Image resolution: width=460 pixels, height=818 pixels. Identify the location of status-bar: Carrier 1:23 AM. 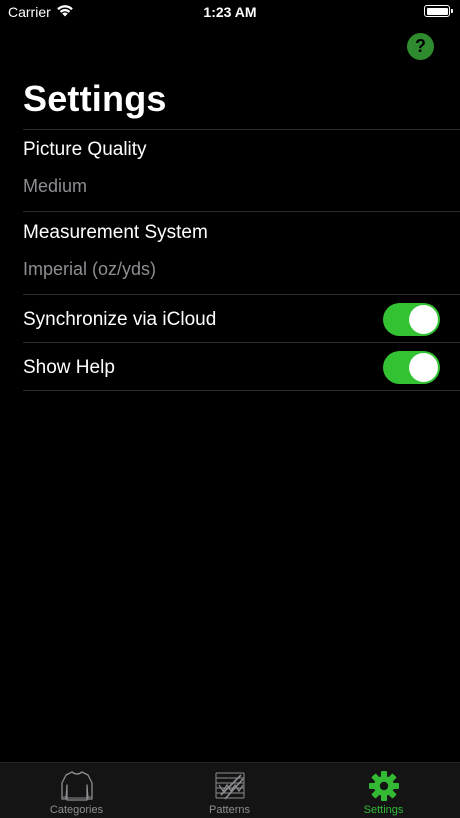
(230, 12).